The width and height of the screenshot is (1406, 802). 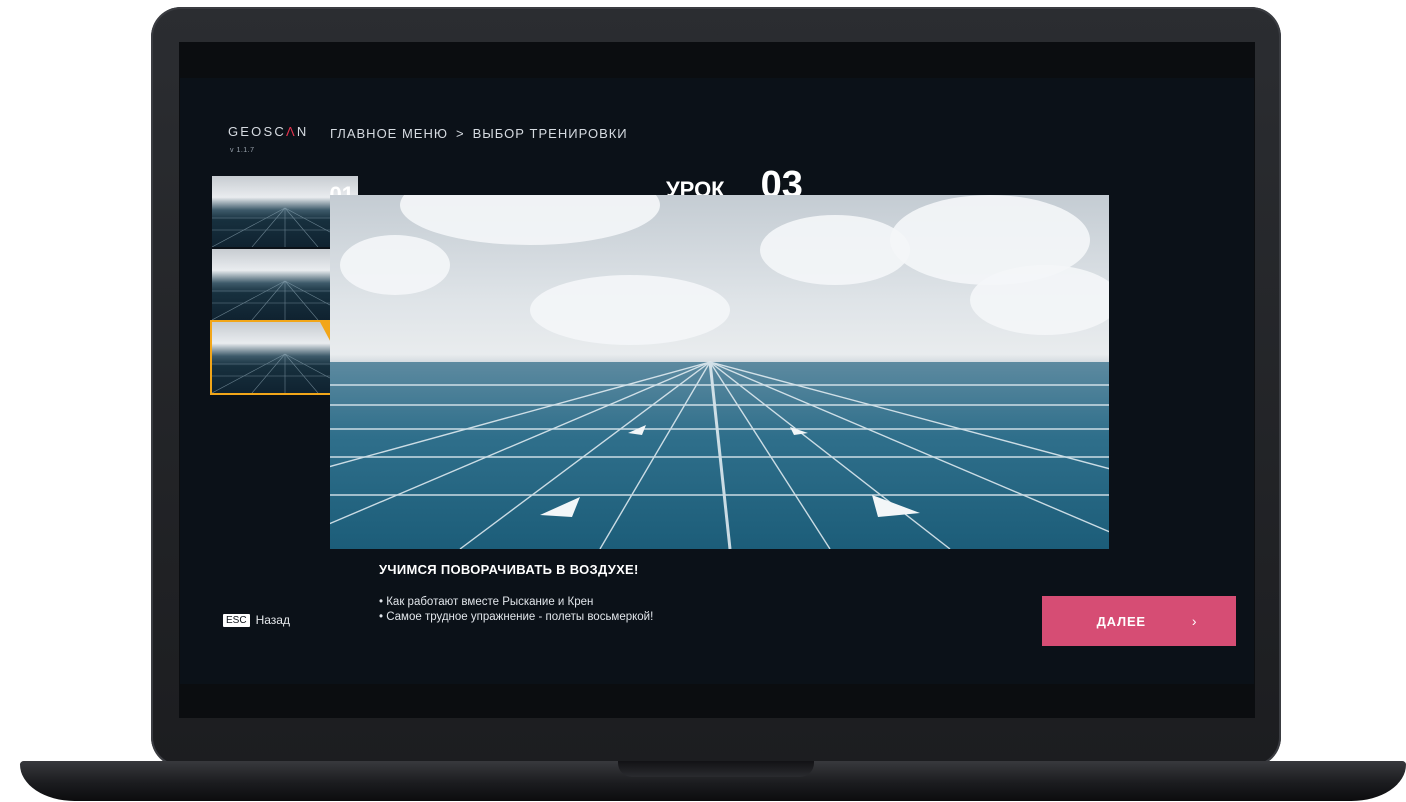 What do you see at coordinates (719, 455) in the screenshot?
I see `grid-lines` at bounding box center [719, 455].